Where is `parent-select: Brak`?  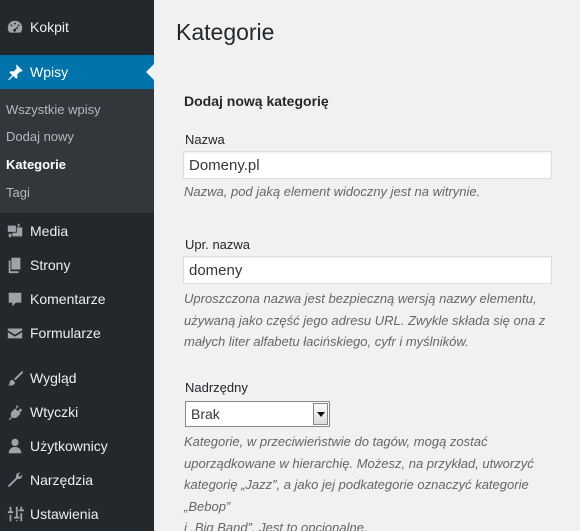
parent-select: Brak is located at coordinates (257, 414).